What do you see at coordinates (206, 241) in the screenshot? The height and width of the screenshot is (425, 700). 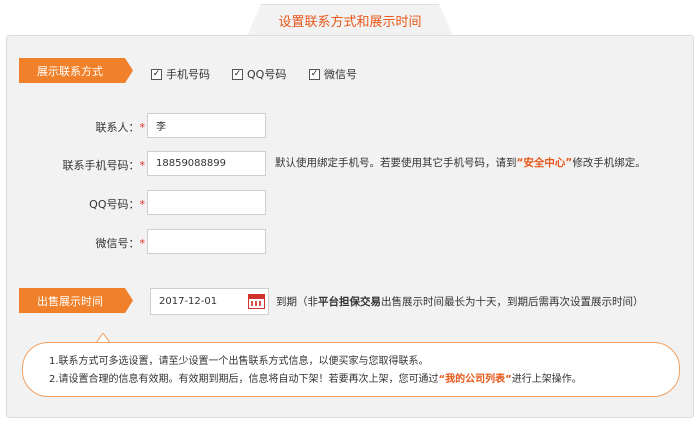 I see `wechat-input` at bounding box center [206, 241].